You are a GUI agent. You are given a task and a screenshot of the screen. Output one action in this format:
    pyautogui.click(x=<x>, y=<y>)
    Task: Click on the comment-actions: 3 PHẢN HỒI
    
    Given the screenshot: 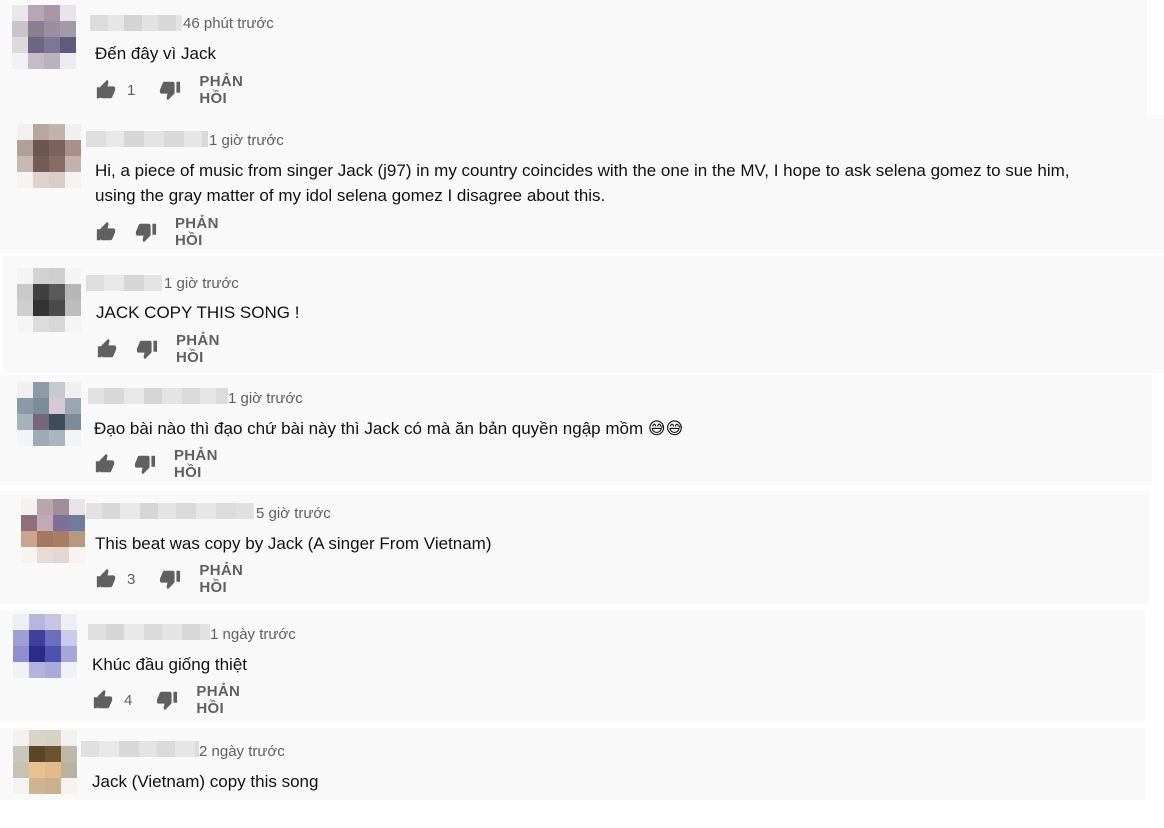 What is the action you would take?
    pyautogui.click(x=172, y=579)
    